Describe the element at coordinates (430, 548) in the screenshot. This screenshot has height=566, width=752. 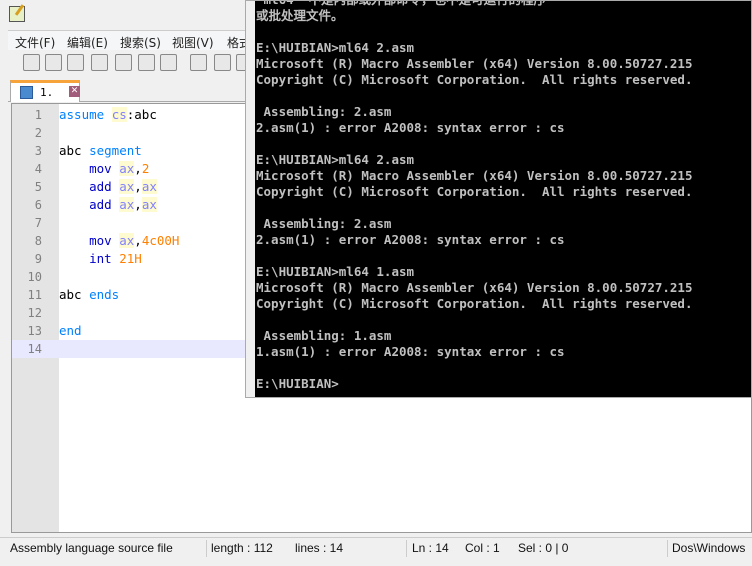
I see `status-ln: Ln : 14` at that location.